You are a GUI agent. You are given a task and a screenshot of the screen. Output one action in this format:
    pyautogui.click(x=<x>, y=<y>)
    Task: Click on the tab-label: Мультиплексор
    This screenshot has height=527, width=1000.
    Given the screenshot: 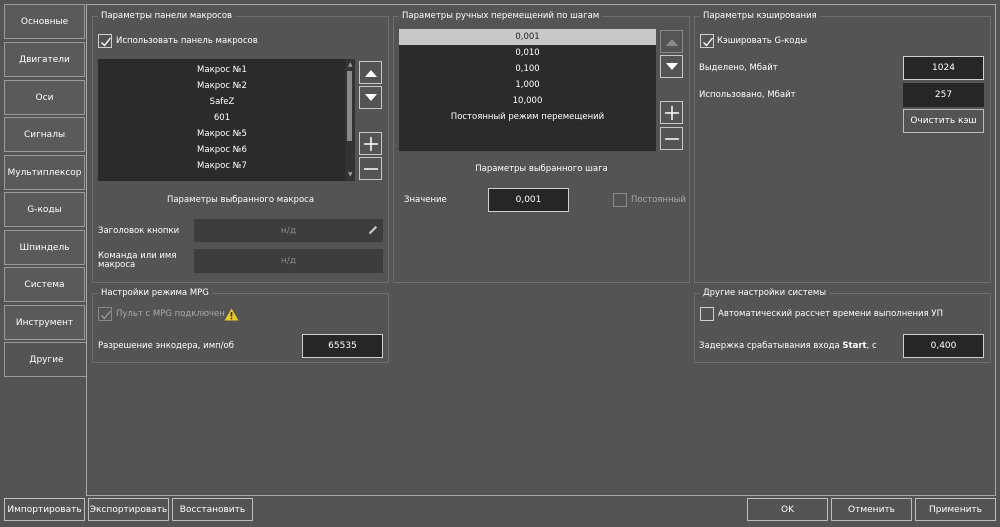 What is the action you would take?
    pyautogui.click(x=44, y=172)
    